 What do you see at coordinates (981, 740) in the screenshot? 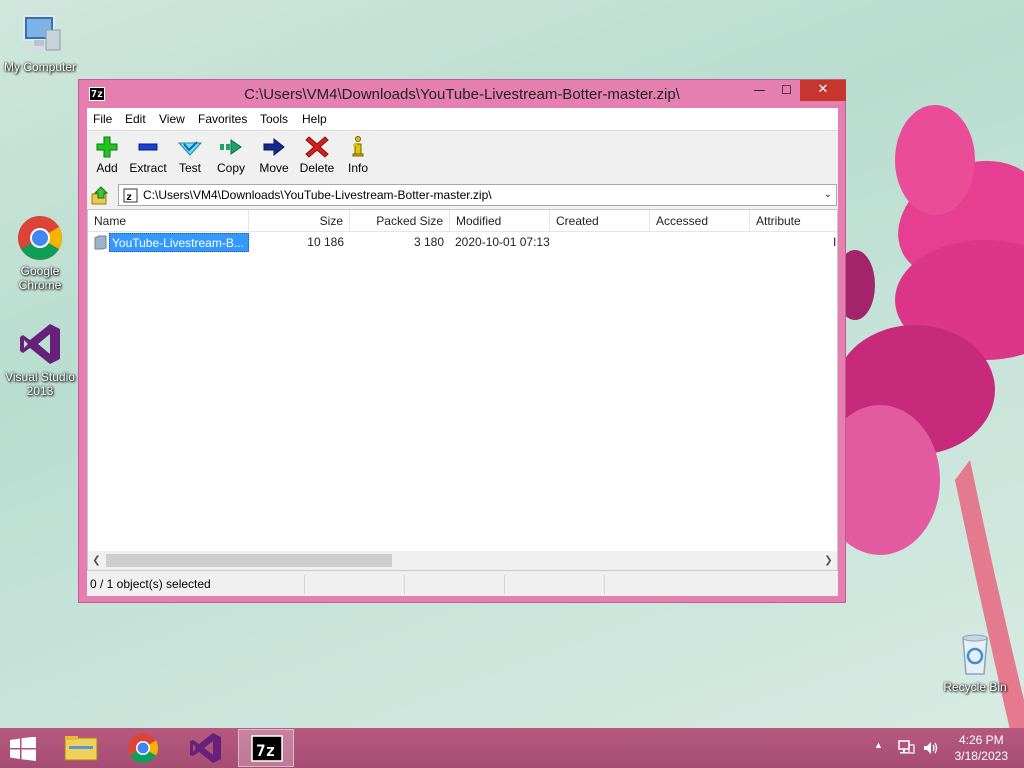
I see `clock-time: 4:26 PM` at bounding box center [981, 740].